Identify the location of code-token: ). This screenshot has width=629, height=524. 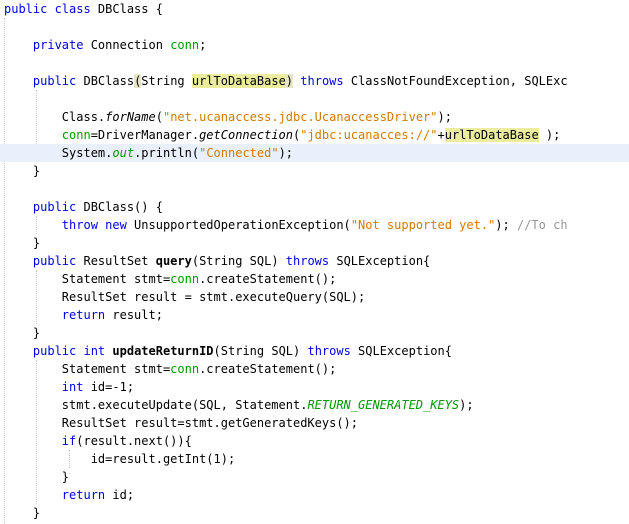
(289, 81).